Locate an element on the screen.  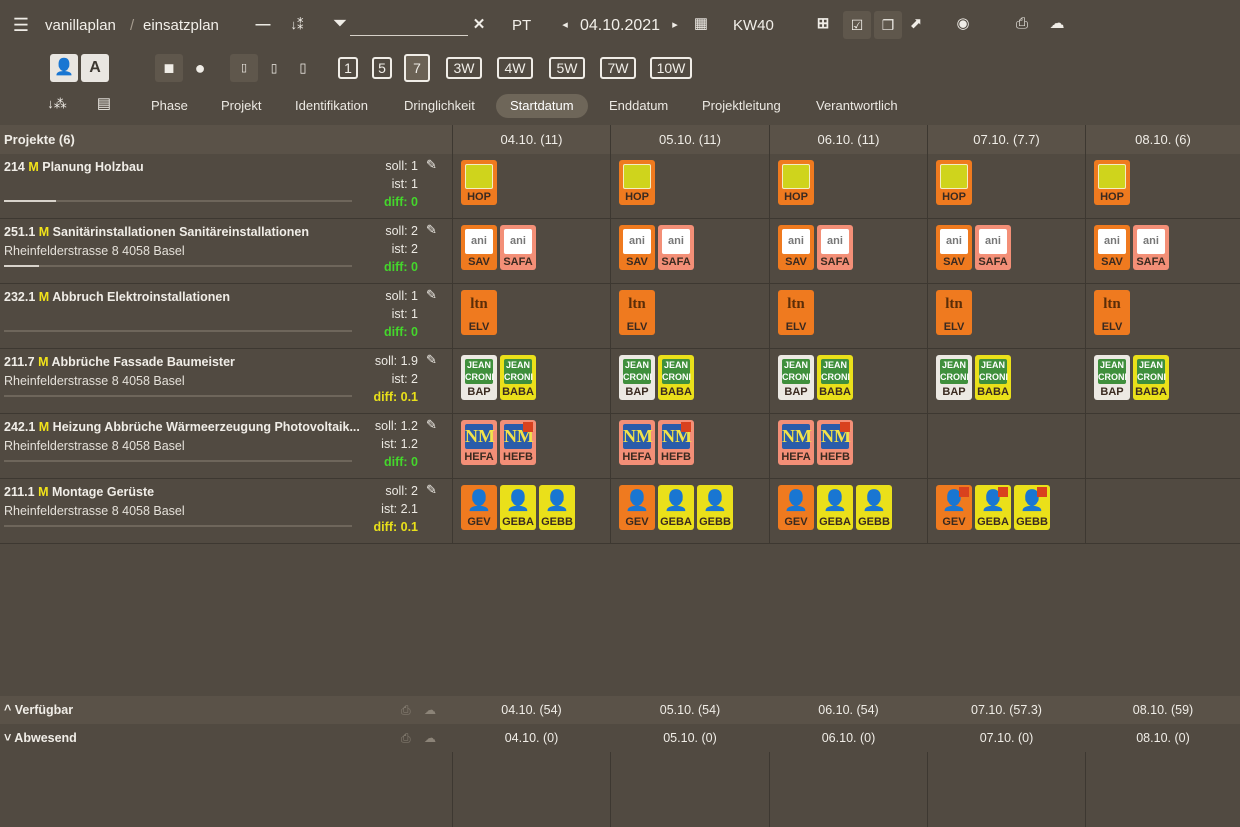
sort-order-icon: ↓⁂ is located at coordinates (57, 104).